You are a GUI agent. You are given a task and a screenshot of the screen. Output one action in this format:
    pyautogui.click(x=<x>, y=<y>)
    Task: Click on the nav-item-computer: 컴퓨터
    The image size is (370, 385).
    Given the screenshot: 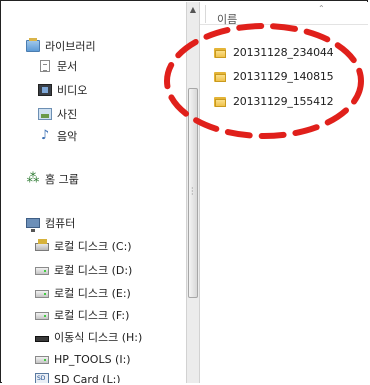 What is the action you would take?
    pyautogui.click(x=50, y=223)
    